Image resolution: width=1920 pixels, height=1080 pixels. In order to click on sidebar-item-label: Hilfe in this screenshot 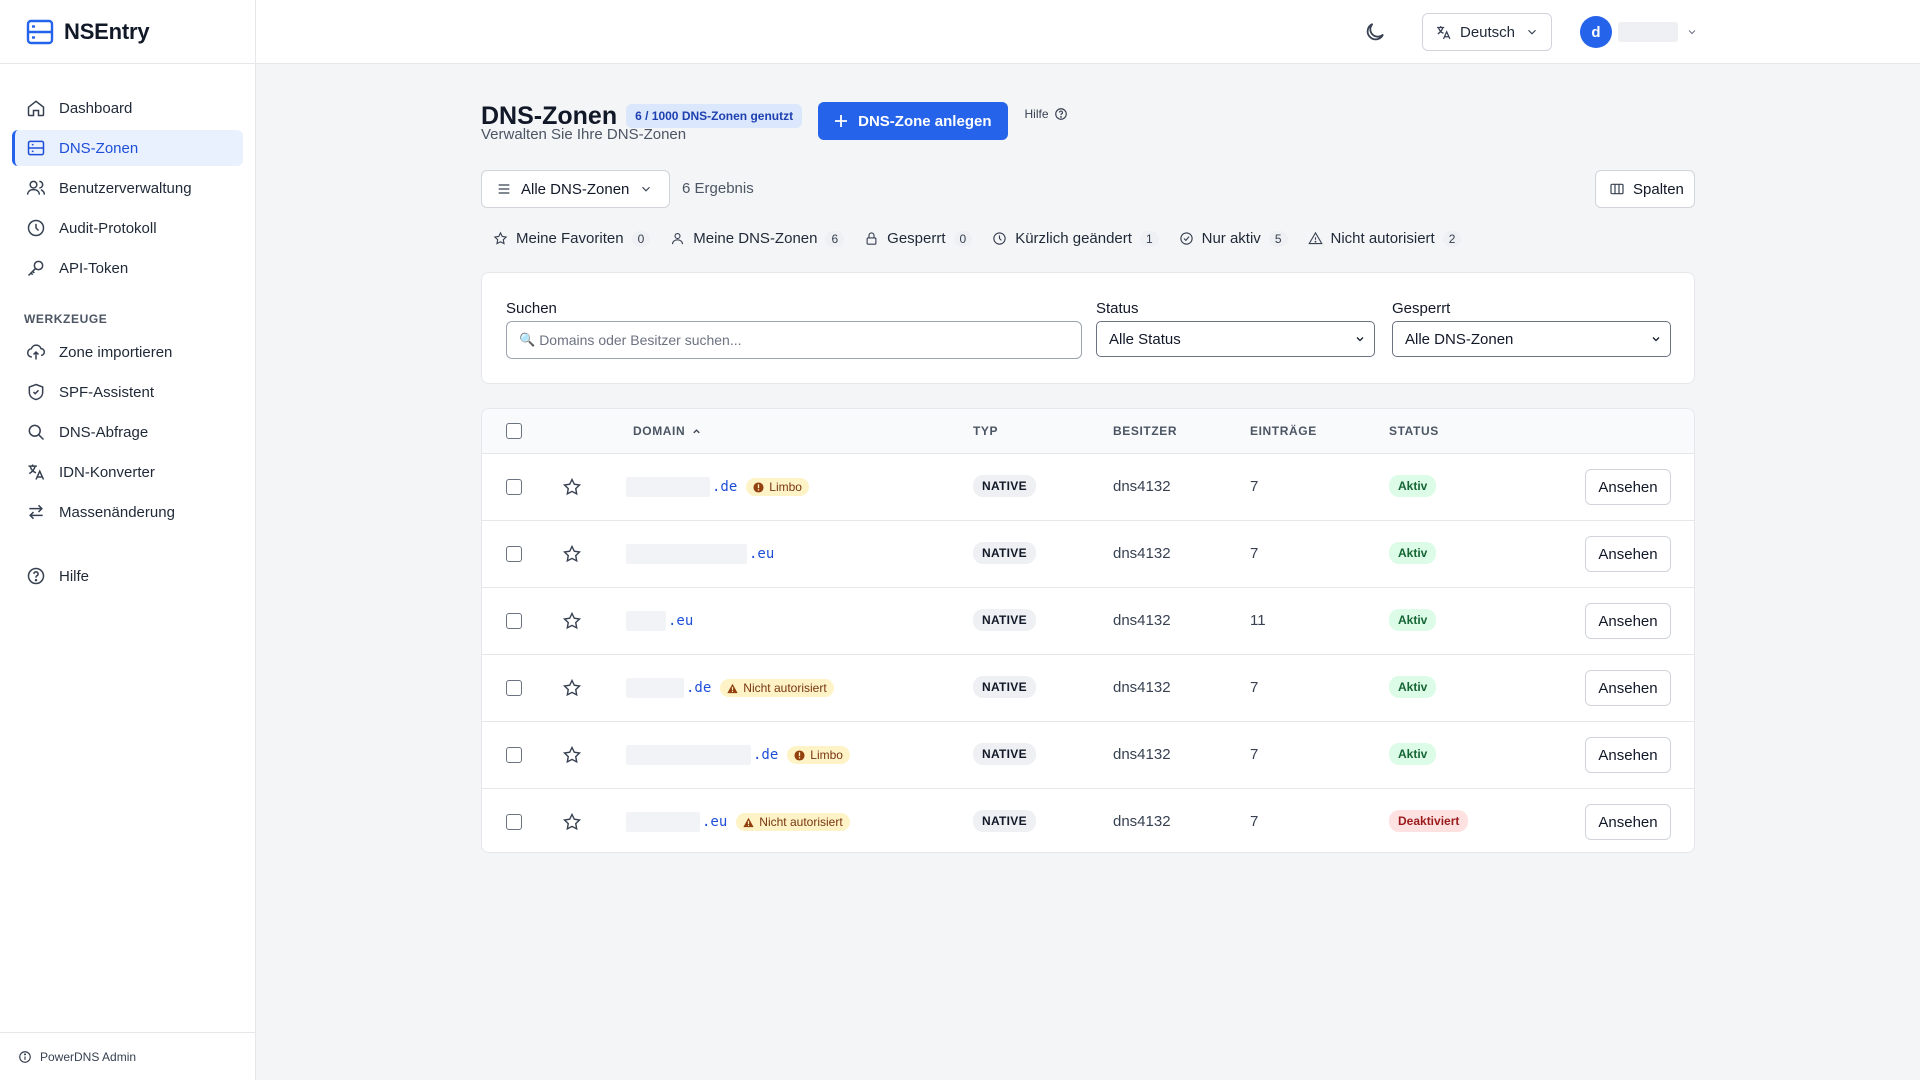, I will do `click(74, 576)`.